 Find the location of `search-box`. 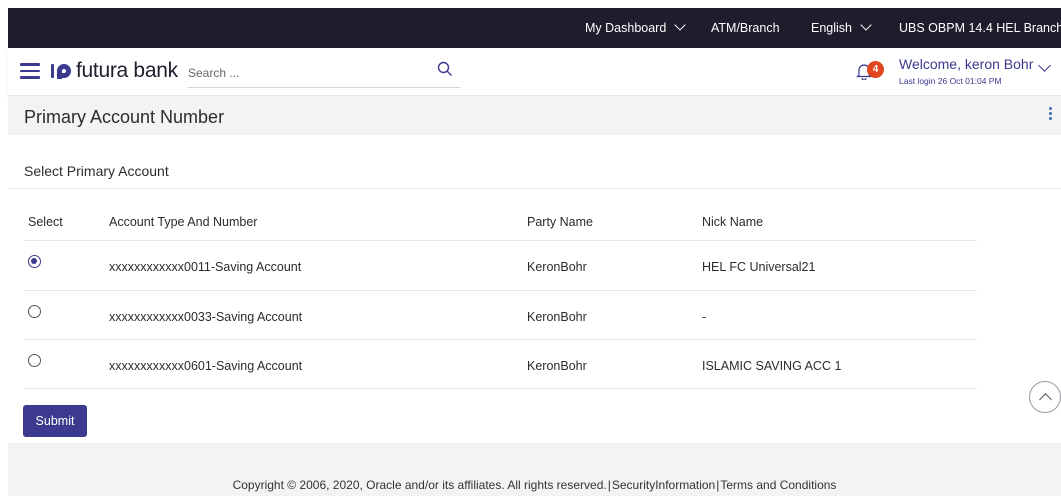

search-box is located at coordinates (324, 73).